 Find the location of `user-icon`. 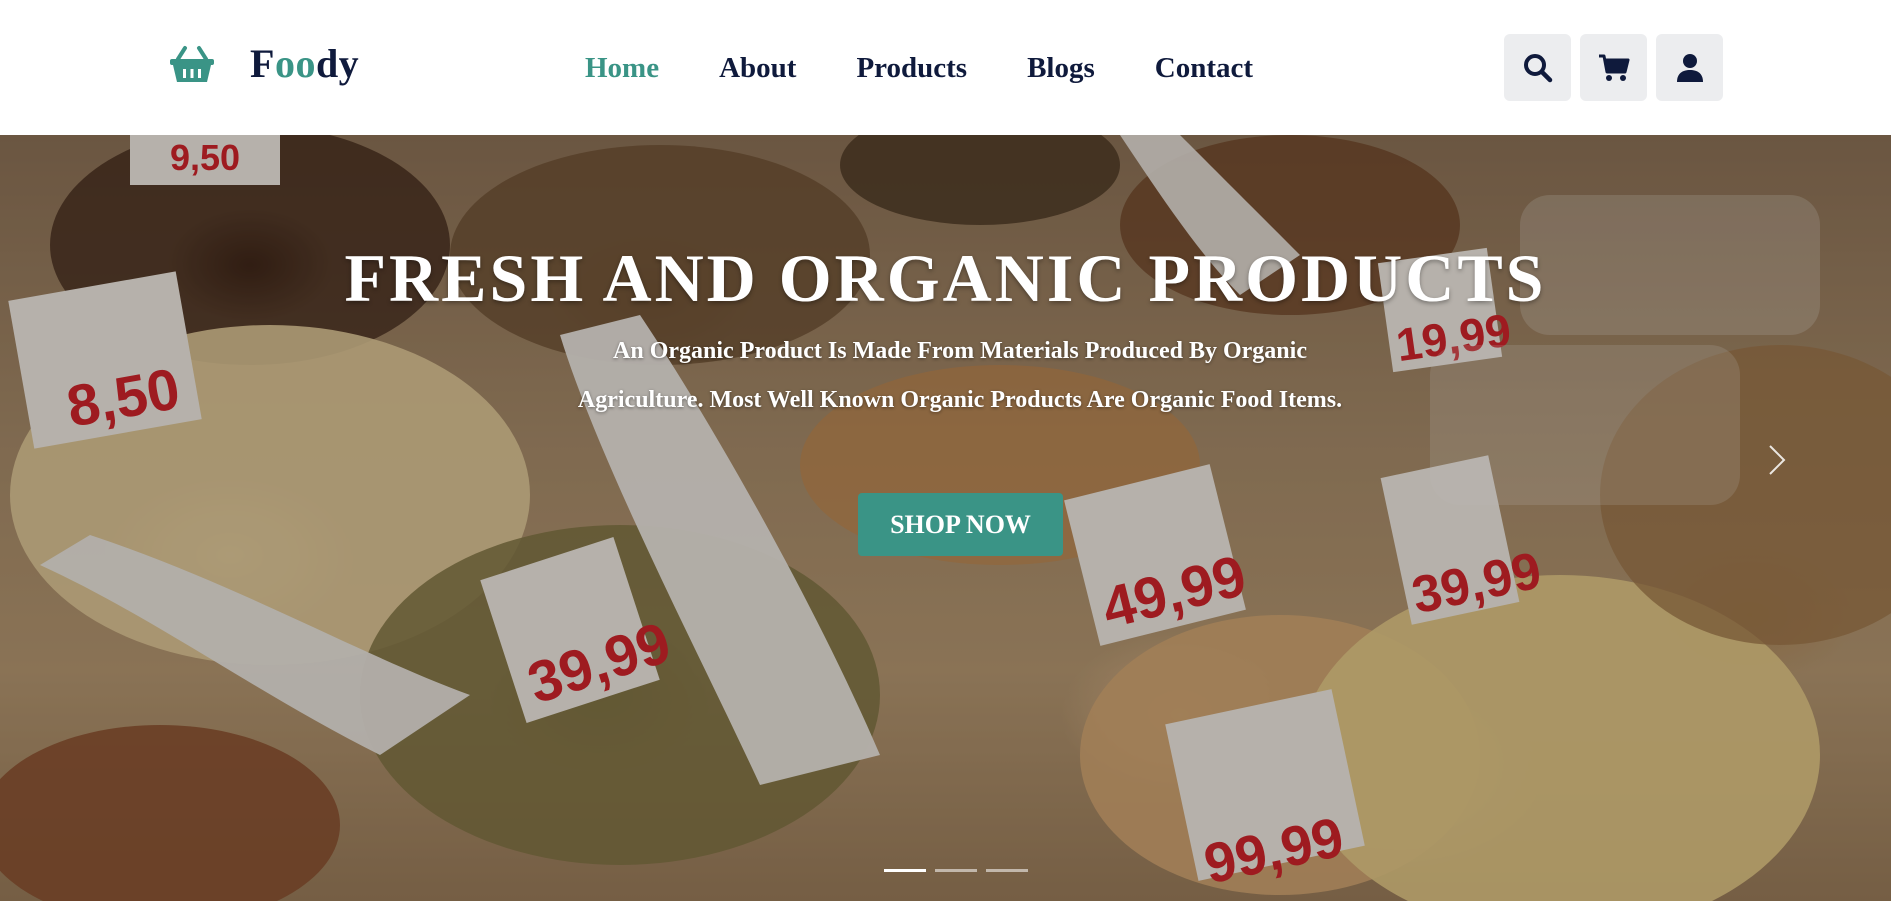

user-icon is located at coordinates (1689, 67).